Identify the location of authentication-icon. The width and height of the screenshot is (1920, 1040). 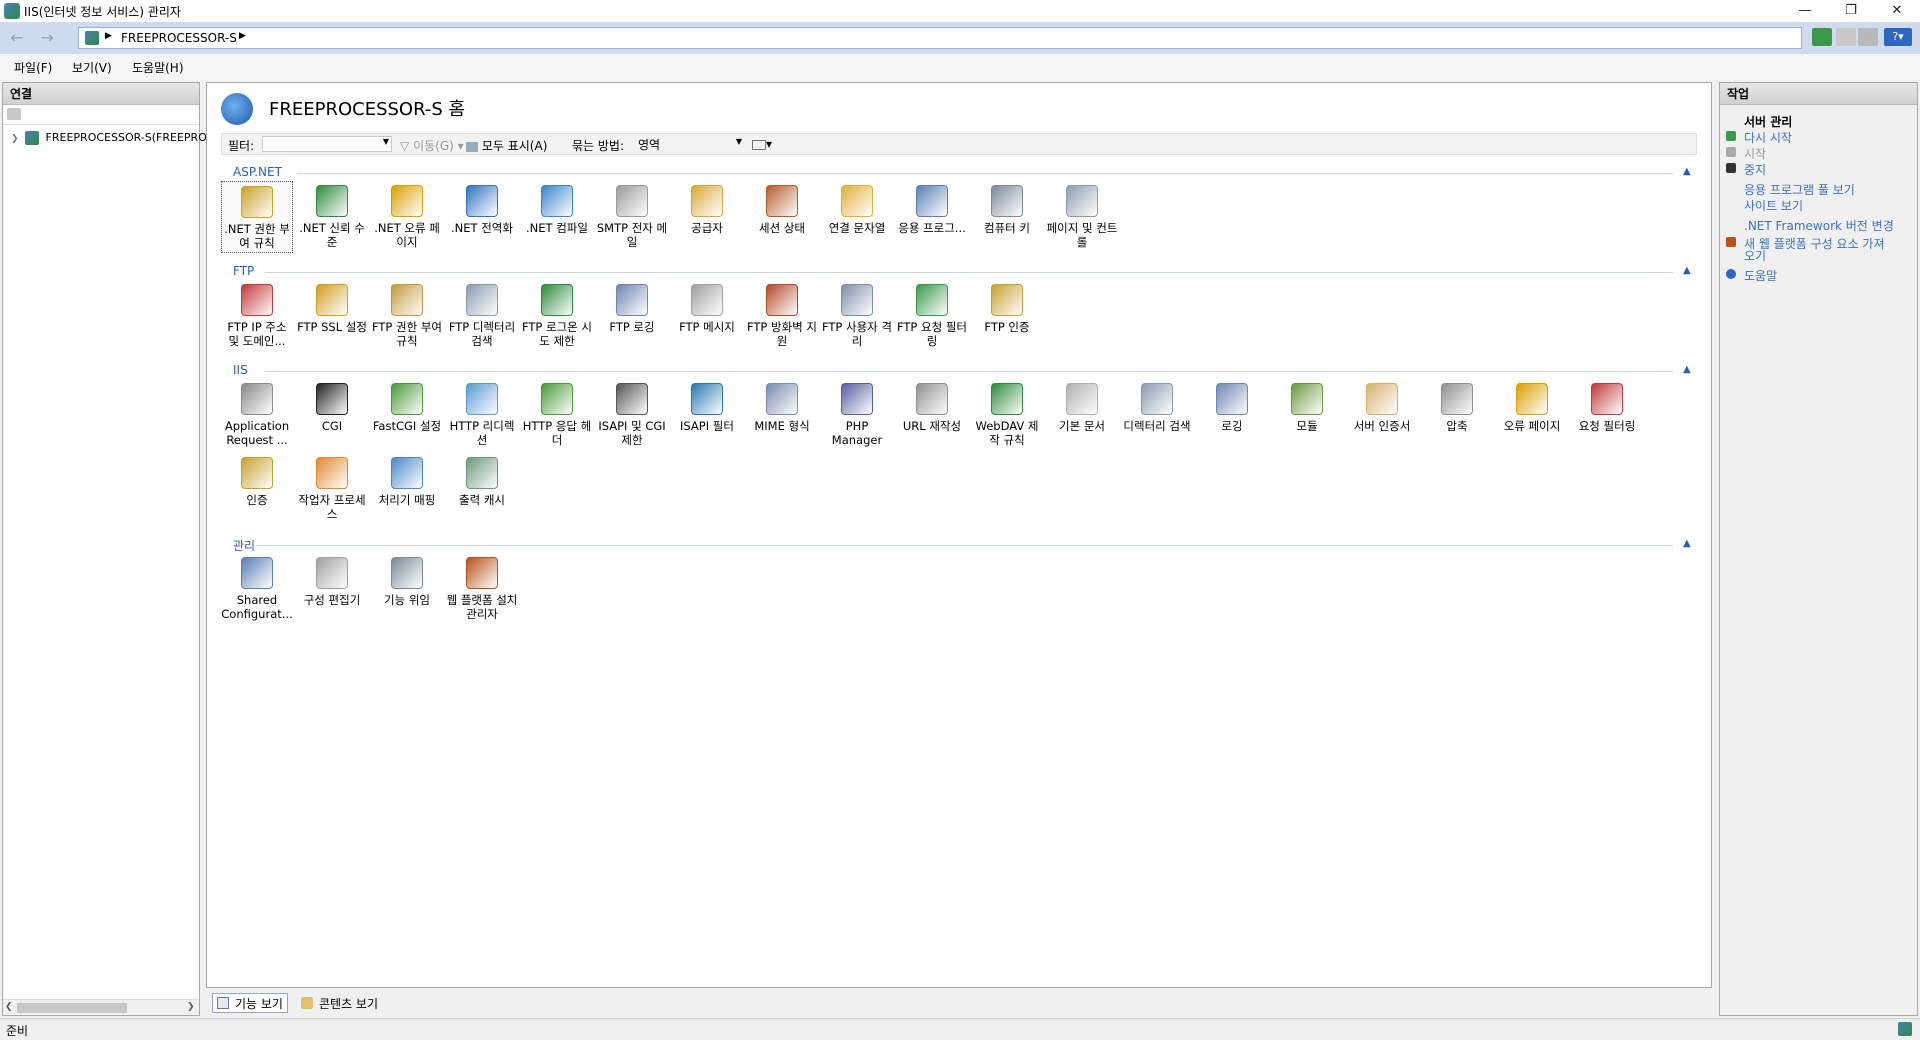
(257, 473).